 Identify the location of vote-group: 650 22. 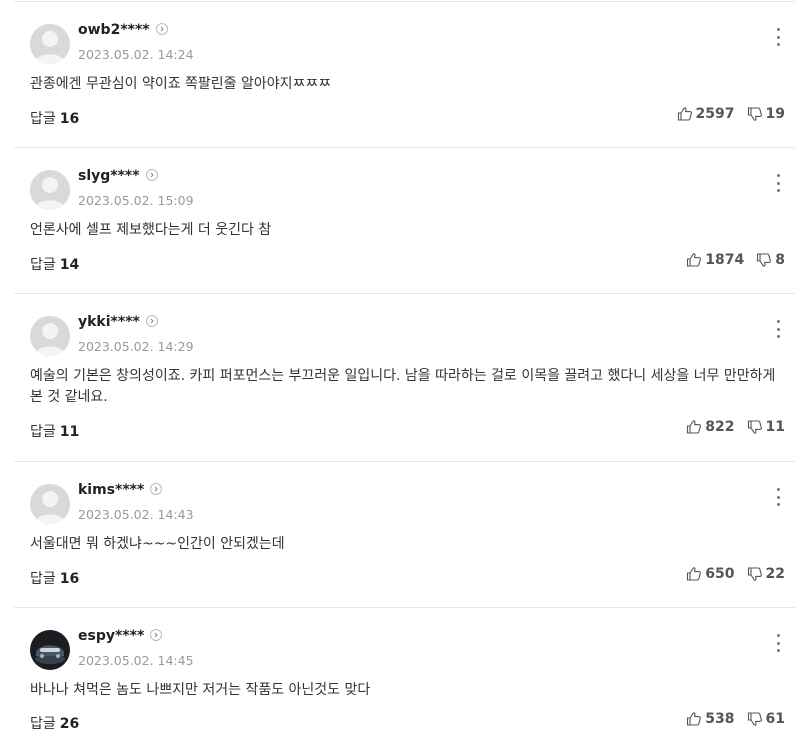
(735, 574).